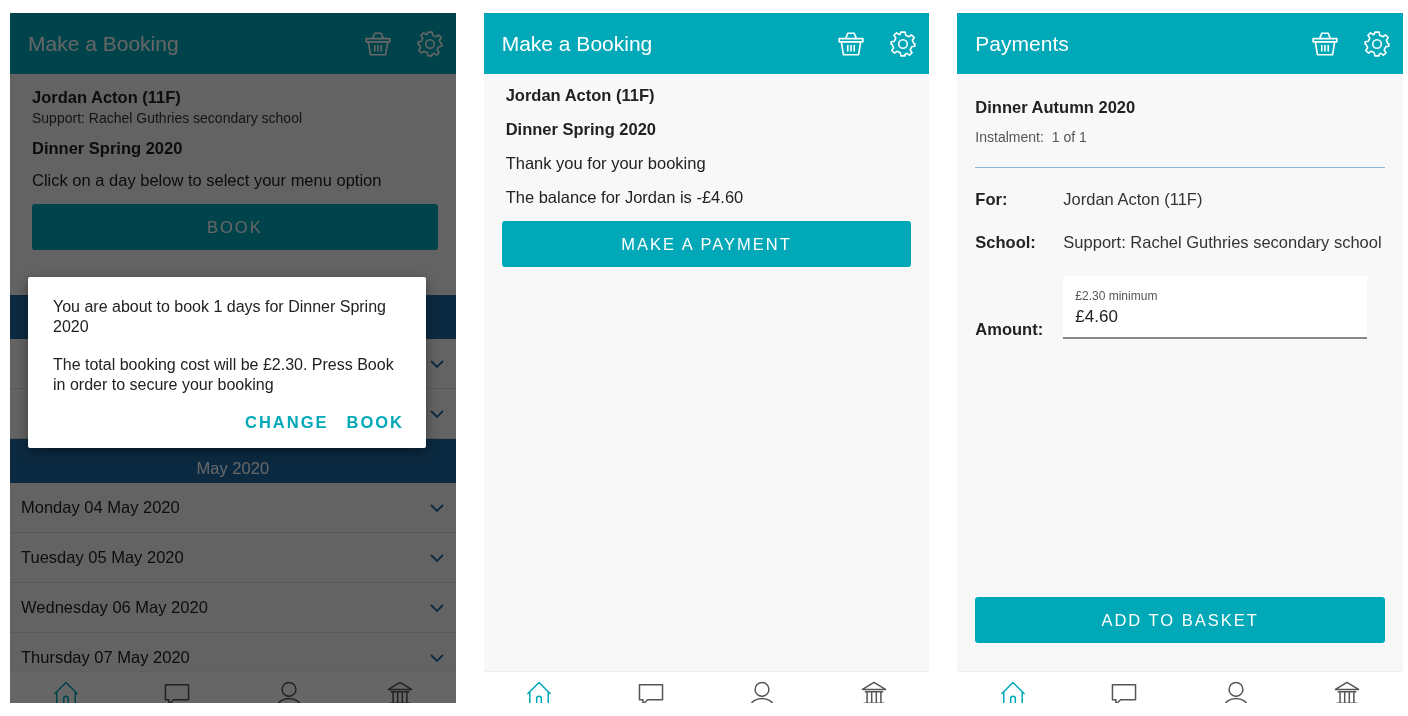 Image resolution: width=1408 pixels, height=716 pixels. Describe the element at coordinates (1215, 307) in the screenshot. I see `amount-field: £2.30 minimum £4.60` at that location.